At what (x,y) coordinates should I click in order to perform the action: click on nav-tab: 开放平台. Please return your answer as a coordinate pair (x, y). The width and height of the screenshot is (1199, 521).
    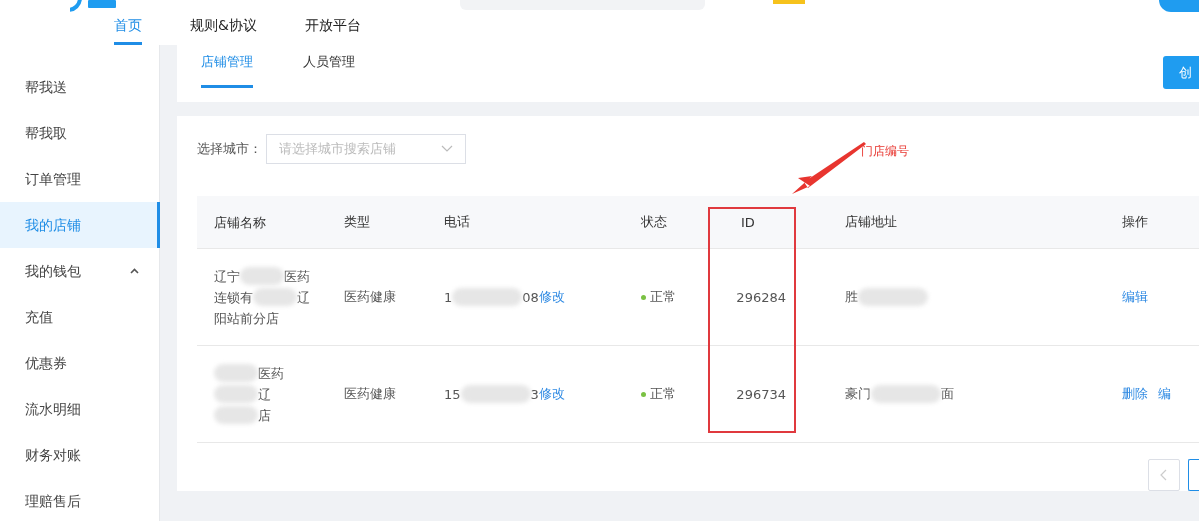
    Looking at the image, I should click on (332, 29).